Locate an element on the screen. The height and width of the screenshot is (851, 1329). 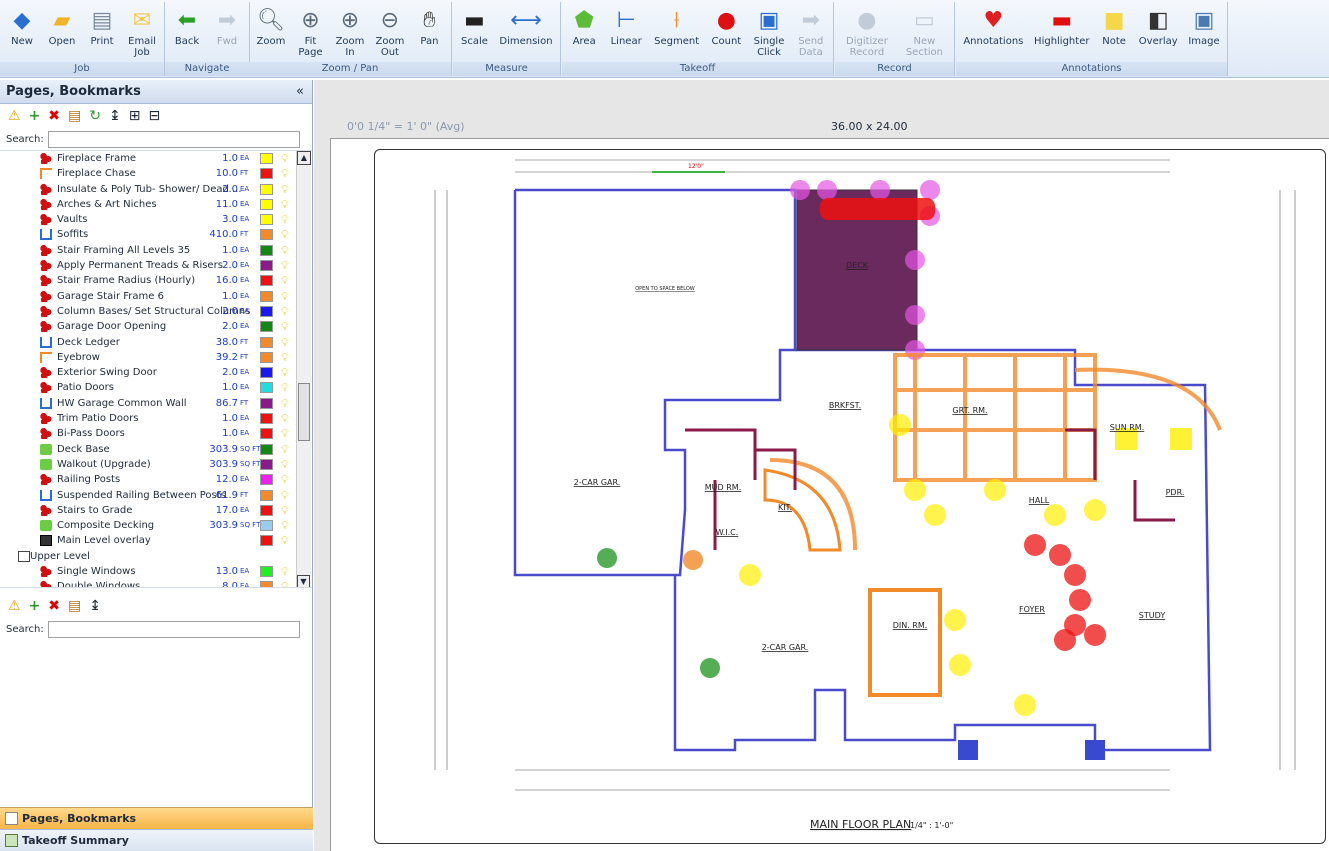
send-data-button: ➡ Send Data is located at coordinates (811, 33).